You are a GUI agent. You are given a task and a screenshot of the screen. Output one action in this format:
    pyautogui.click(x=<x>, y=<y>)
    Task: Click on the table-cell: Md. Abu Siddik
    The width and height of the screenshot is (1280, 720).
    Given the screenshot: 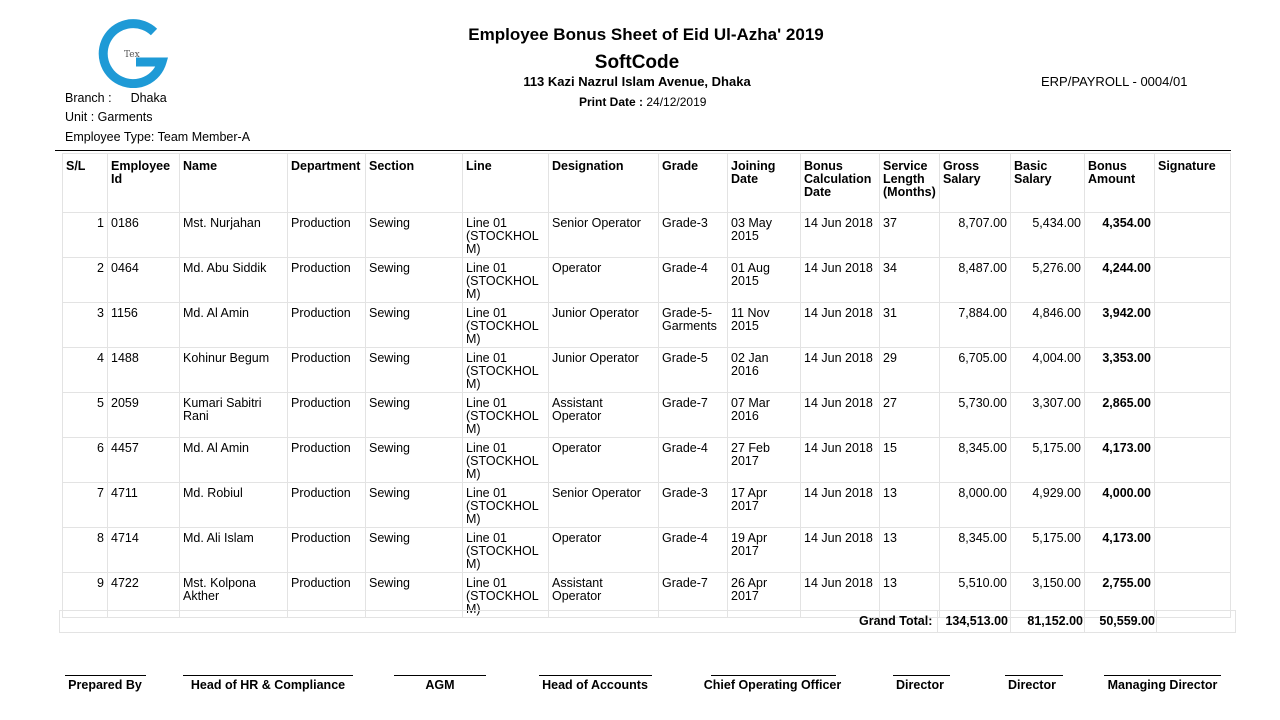 What is the action you would take?
    pyautogui.click(x=233, y=280)
    